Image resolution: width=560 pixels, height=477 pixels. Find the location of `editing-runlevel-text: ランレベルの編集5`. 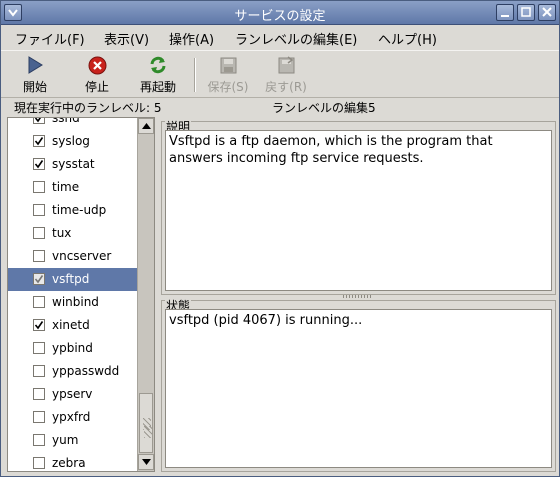

editing-runlevel-text: ランレベルの編集5 is located at coordinates (324, 108).